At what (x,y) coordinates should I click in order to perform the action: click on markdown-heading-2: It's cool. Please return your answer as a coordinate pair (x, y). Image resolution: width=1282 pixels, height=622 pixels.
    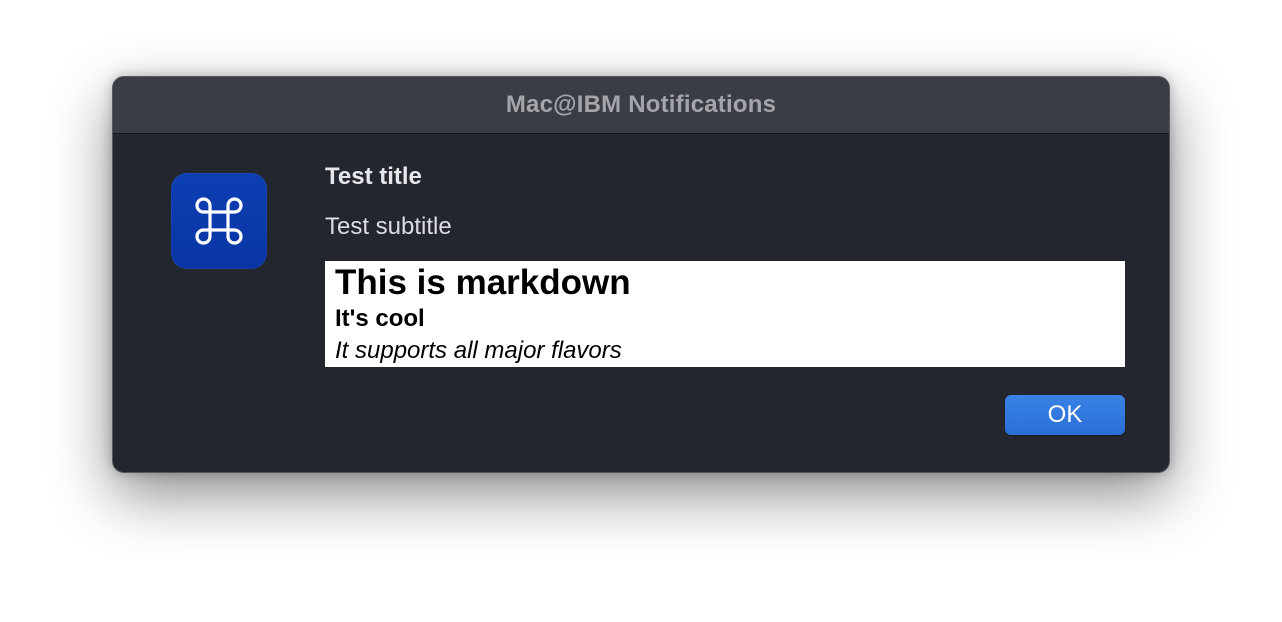
    Looking at the image, I should click on (380, 318).